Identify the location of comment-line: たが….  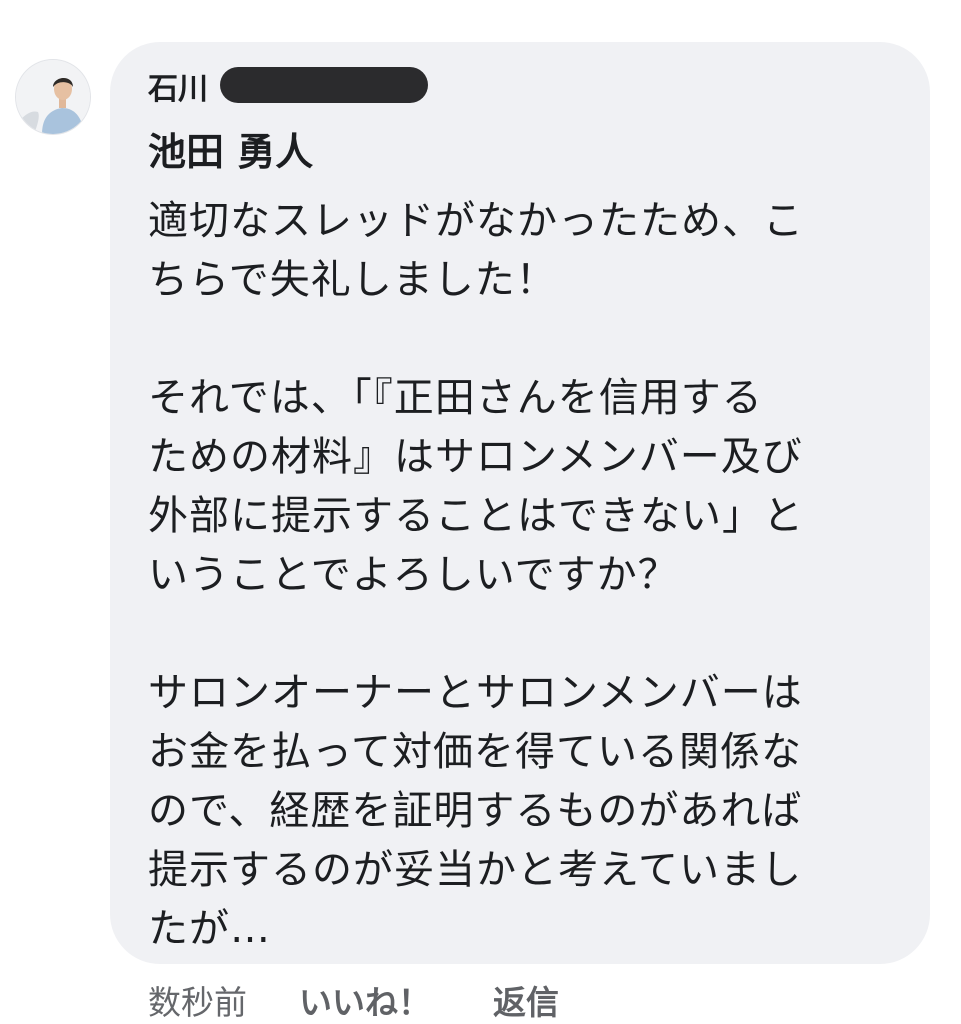
(209, 929).